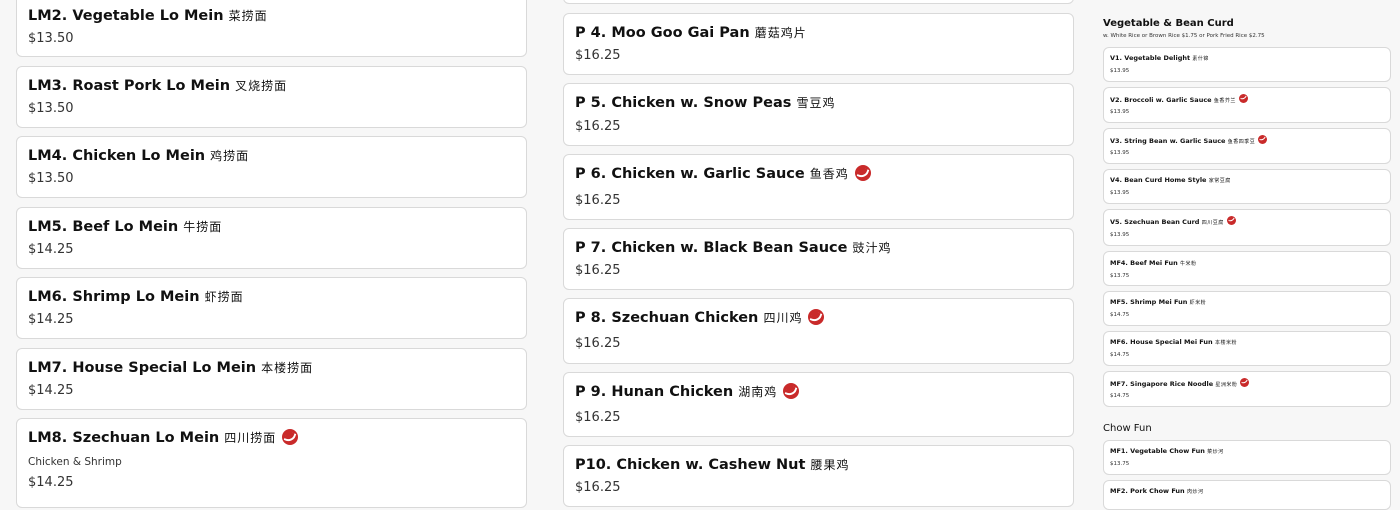 The image size is (1400, 510). Describe the element at coordinates (271, 167) in the screenshot. I see `menu-item-card: LM4. Chicken Lo Mein 鸡捞面 $13.50` at that location.